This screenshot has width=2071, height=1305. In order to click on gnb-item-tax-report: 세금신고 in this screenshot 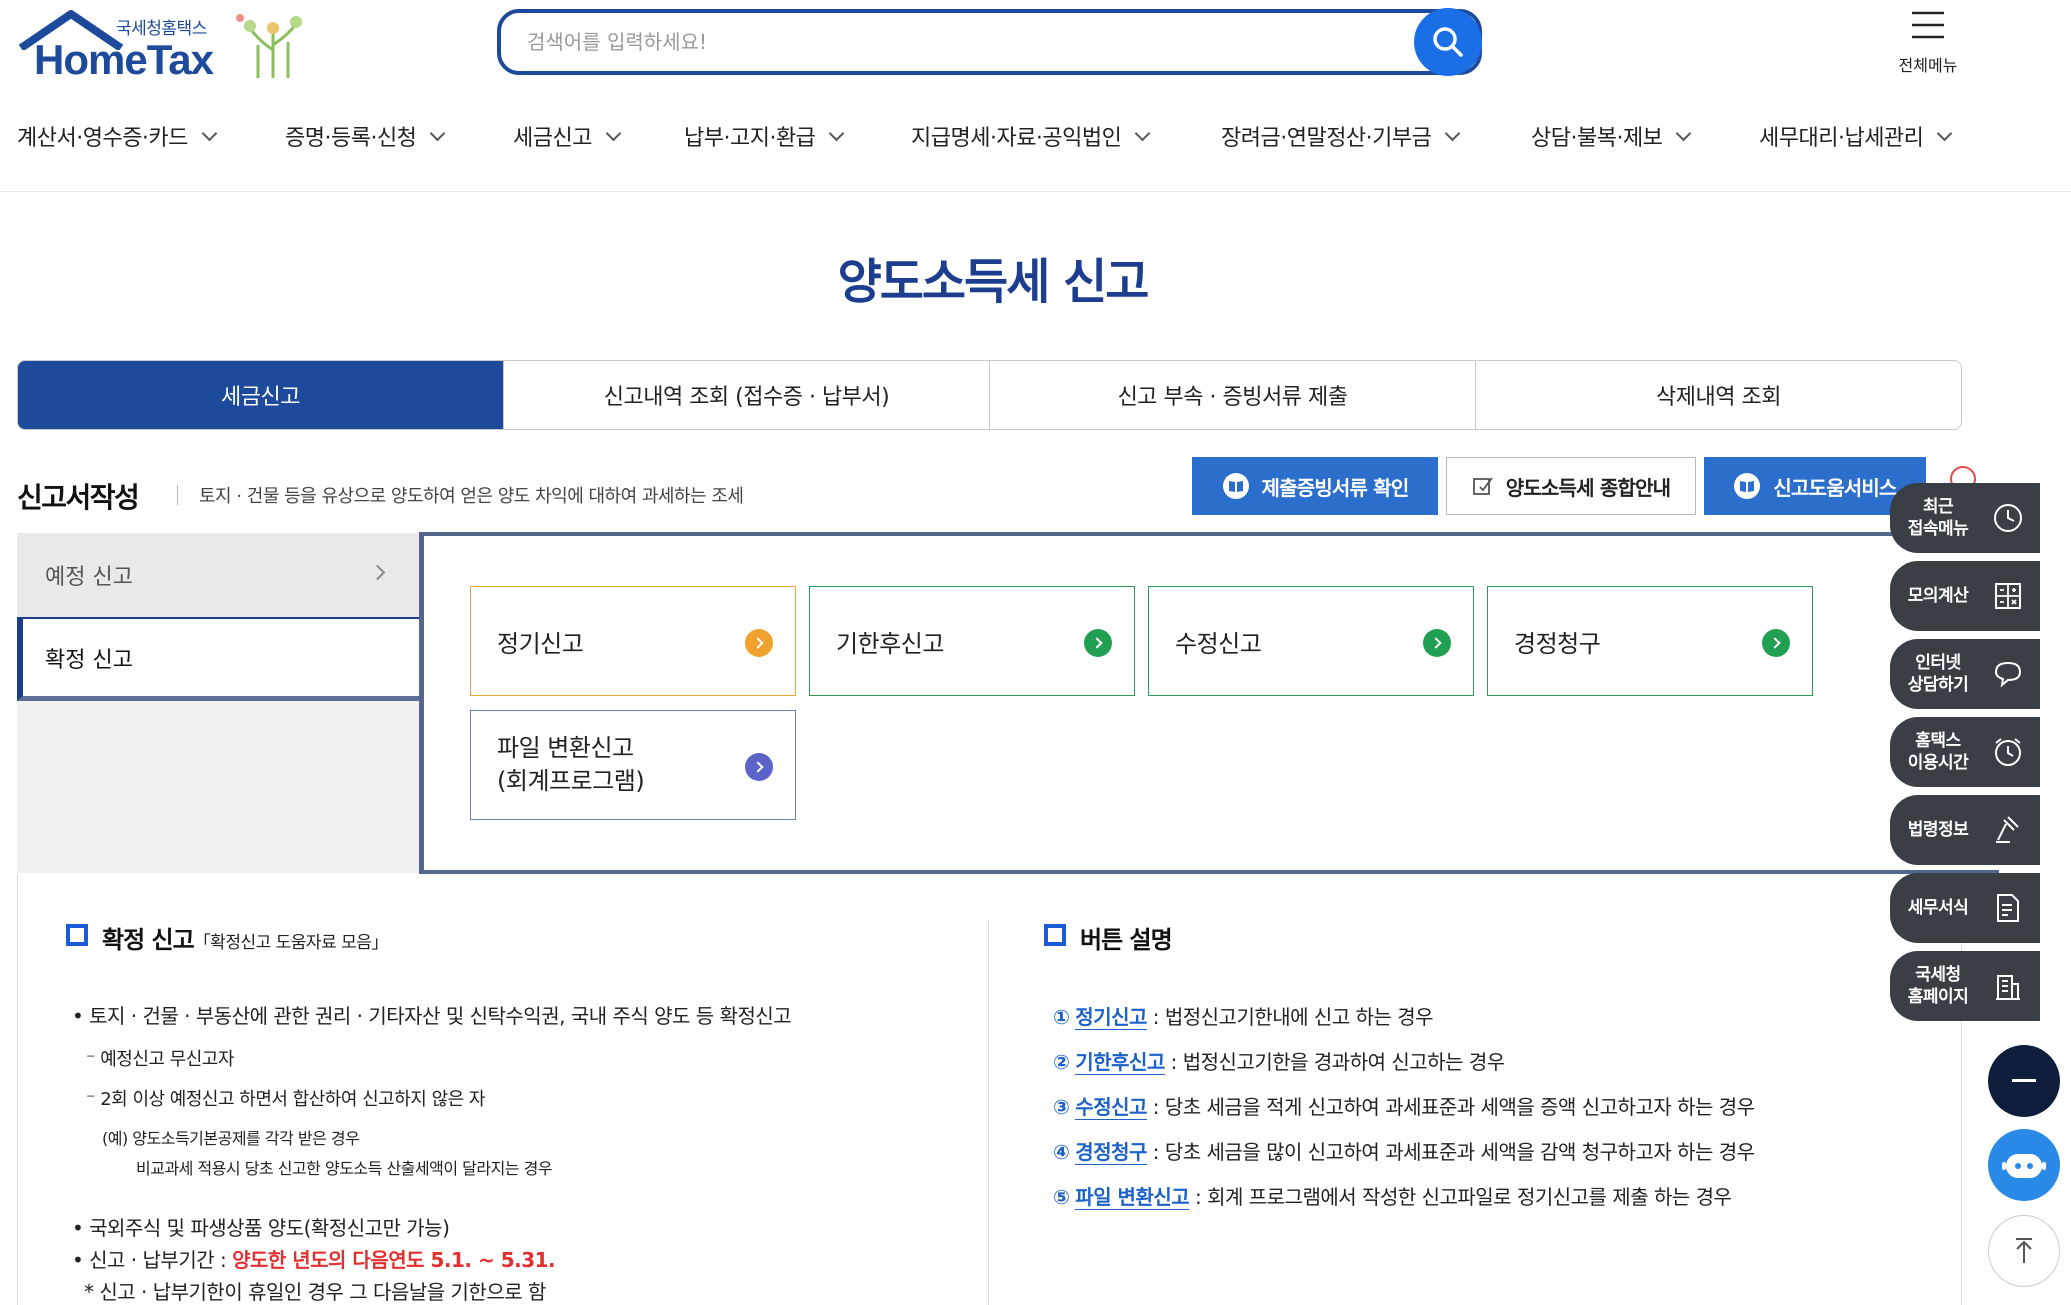, I will do `click(567, 136)`.